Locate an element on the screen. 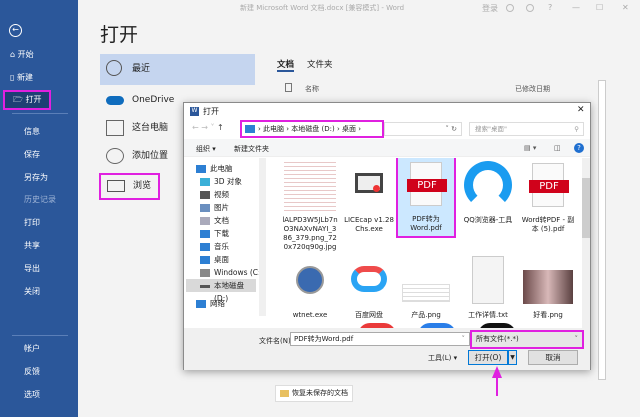 The image size is (640, 417). file-list-scrollbar is located at coordinates (586, 243).